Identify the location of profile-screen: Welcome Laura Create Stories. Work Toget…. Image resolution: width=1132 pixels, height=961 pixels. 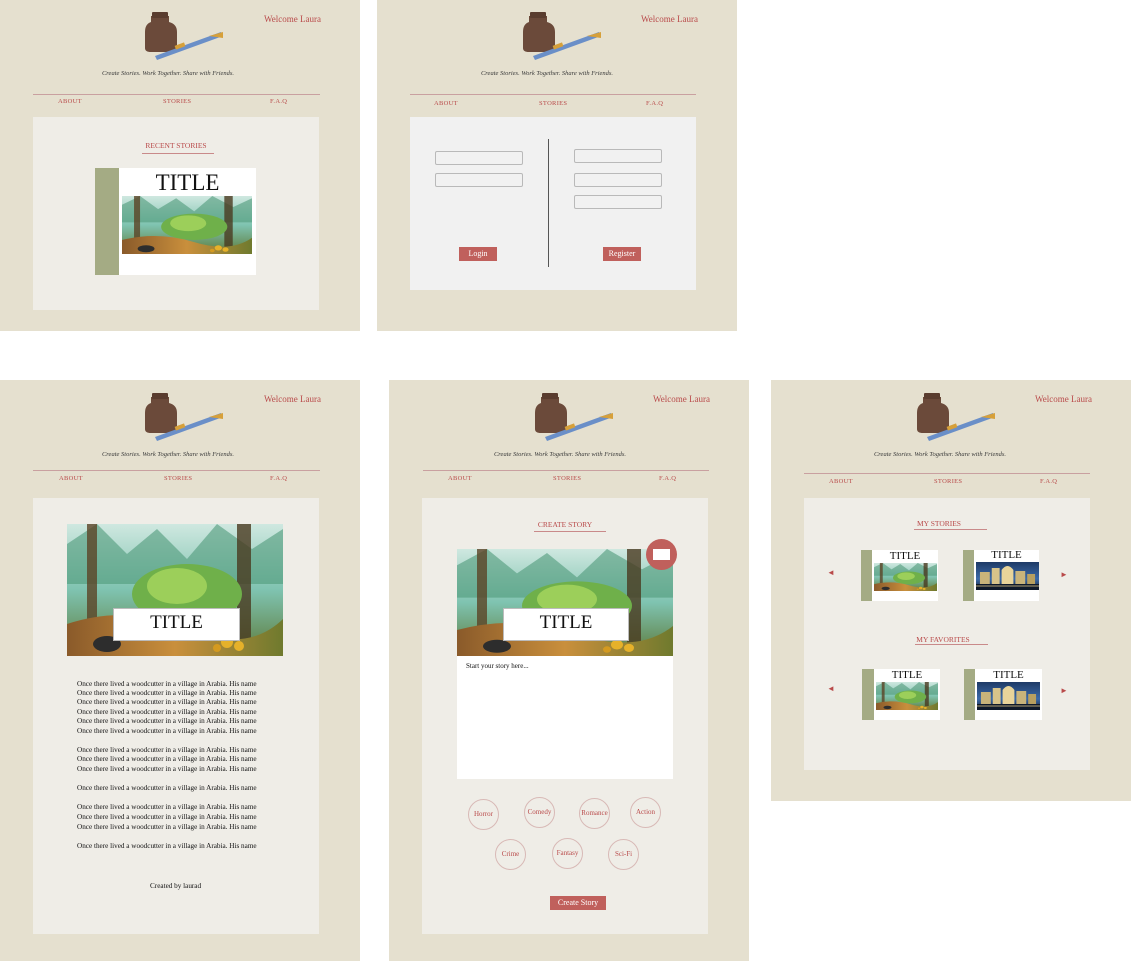
(951, 590).